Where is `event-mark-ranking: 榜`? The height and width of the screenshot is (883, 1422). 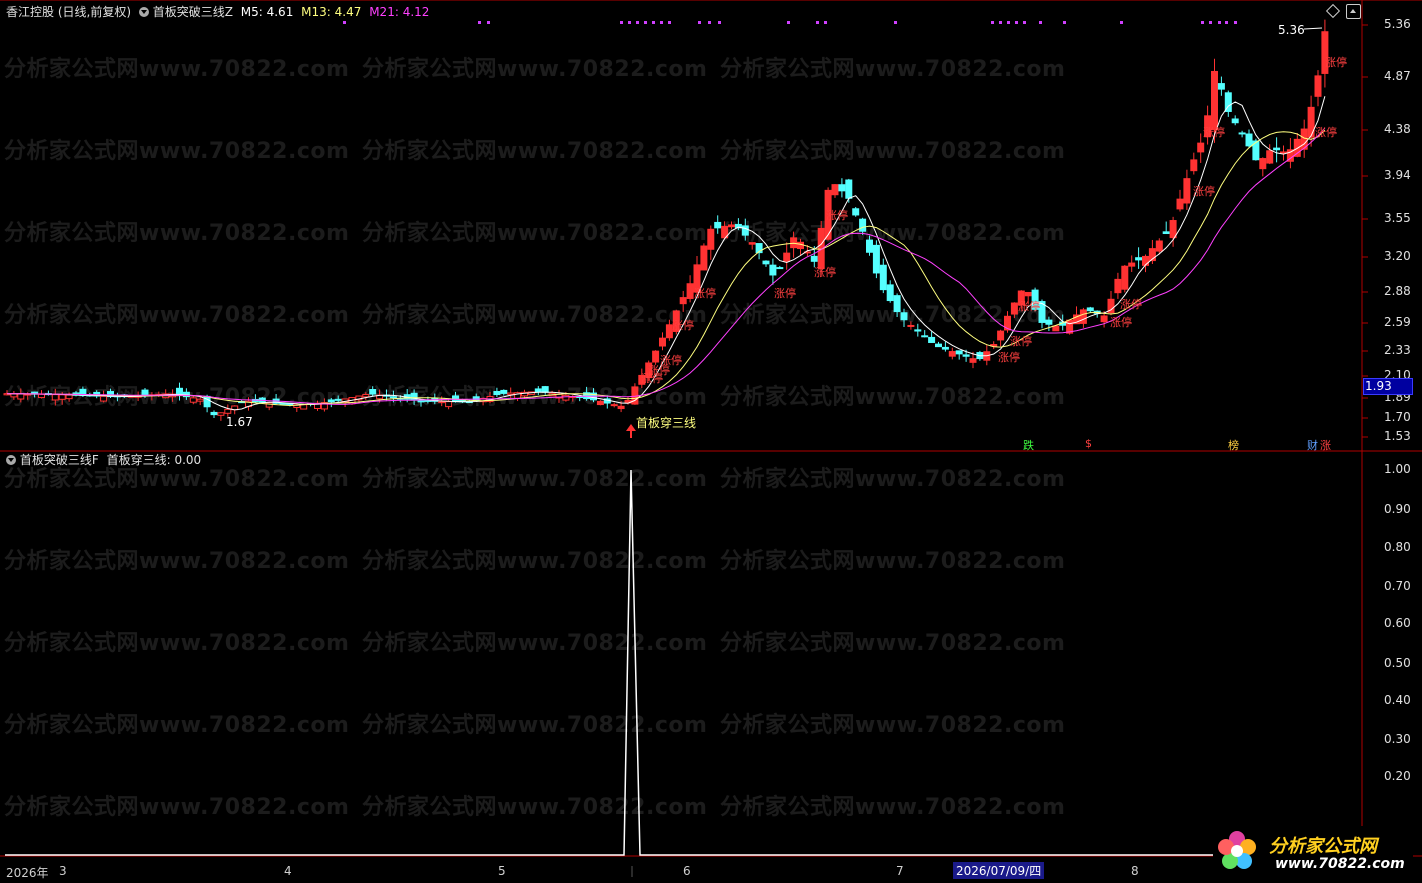 event-mark-ranking: 榜 is located at coordinates (1233, 445).